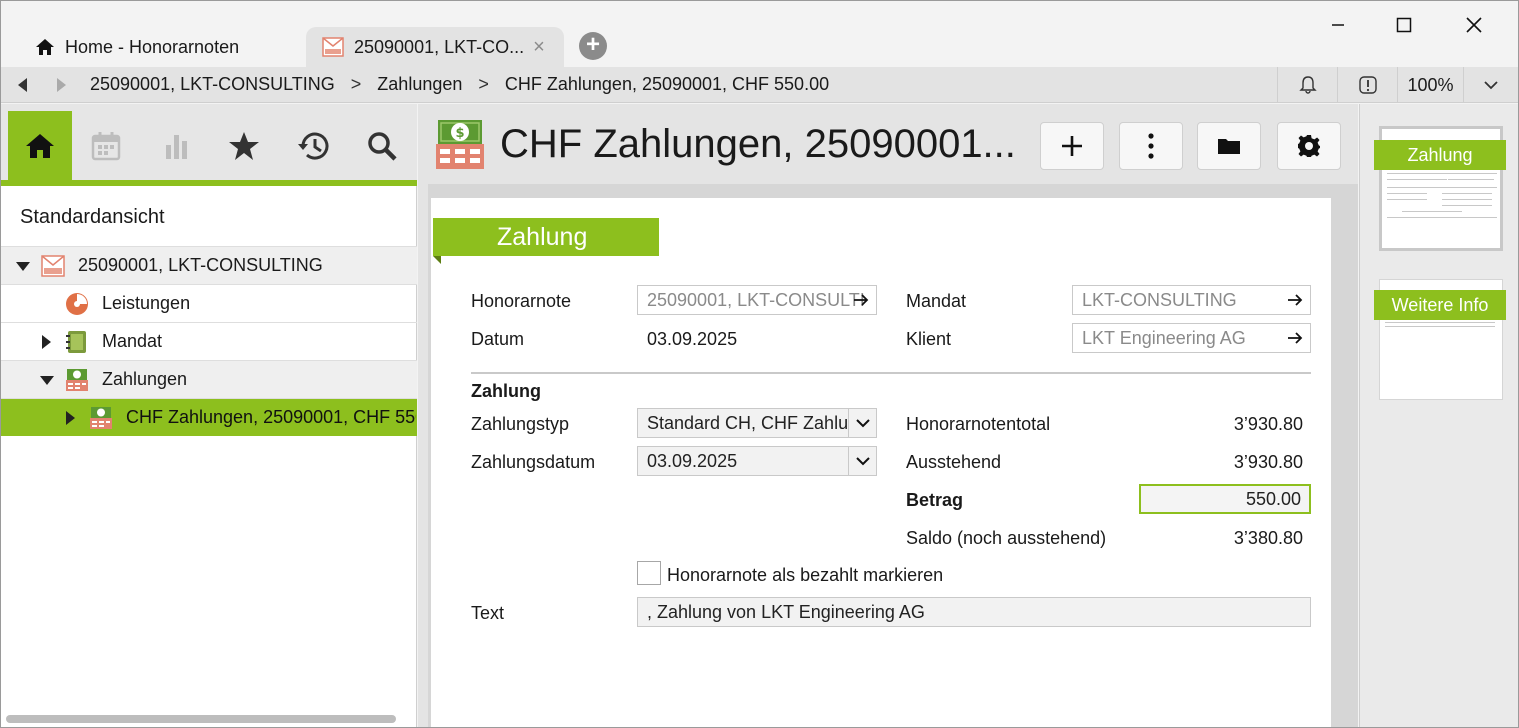 The image size is (1519, 728). Describe the element at coordinates (209, 303) in the screenshot. I see `tree-item-leistungen: Leistungen` at that location.